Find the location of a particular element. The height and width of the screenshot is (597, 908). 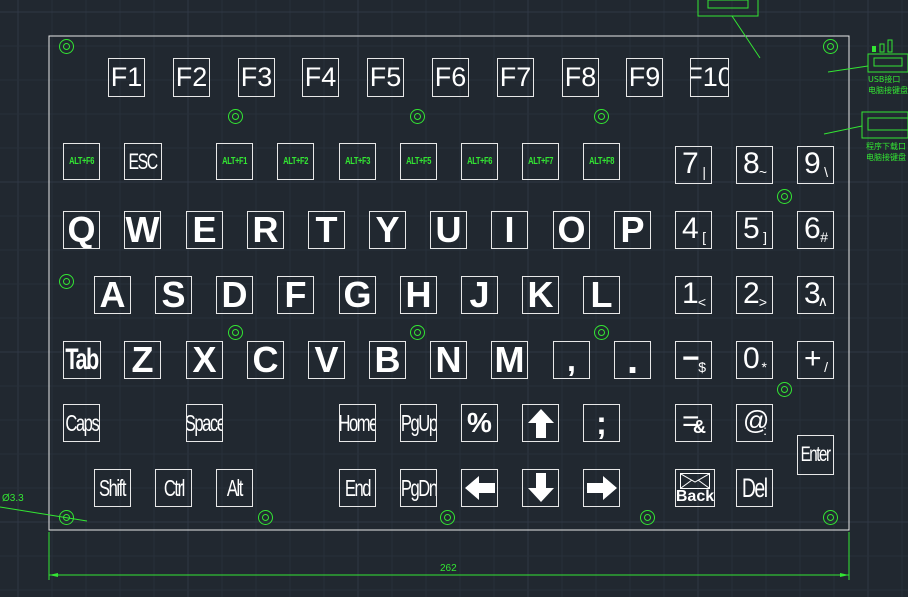

key-alt-f1: ALT+F1 is located at coordinates (234, 161).